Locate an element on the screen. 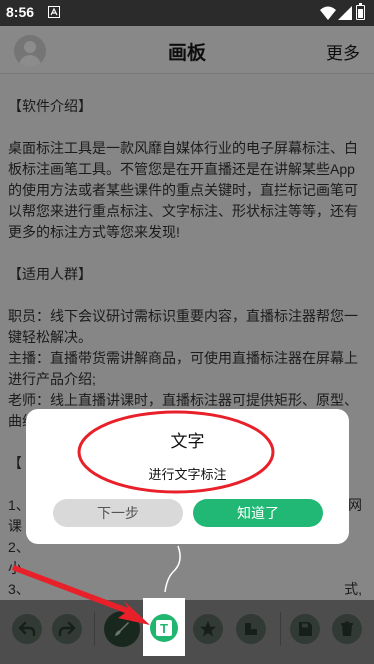  dialog-description: 进行文字标注 is located at coordinates (187, 474).